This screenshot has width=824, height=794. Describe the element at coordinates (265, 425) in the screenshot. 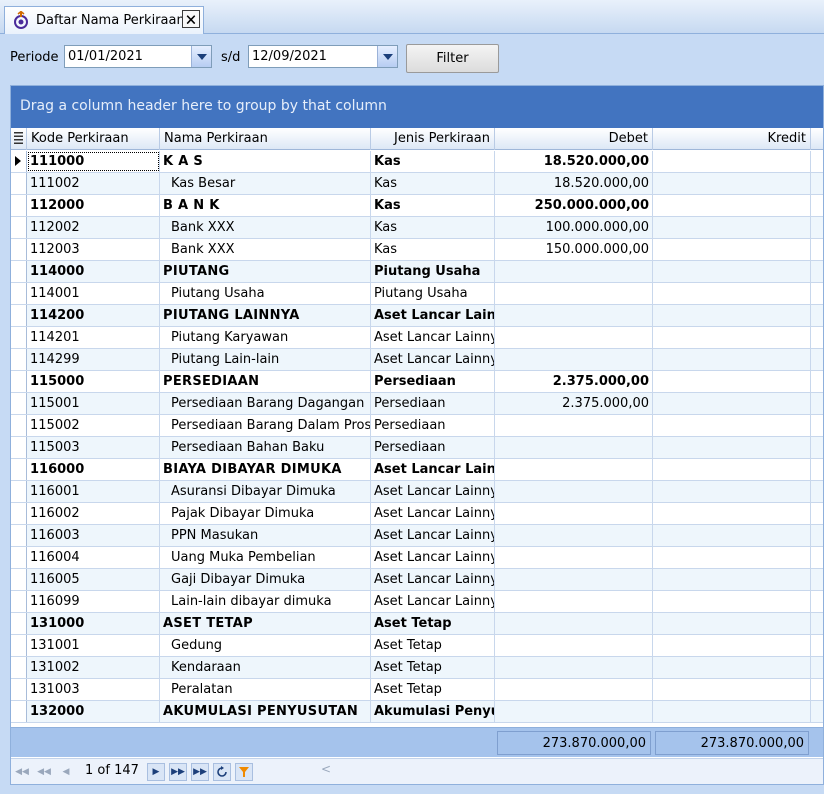

I see `cell-nama: Persediaan Barang Dalam Proses` at that location.